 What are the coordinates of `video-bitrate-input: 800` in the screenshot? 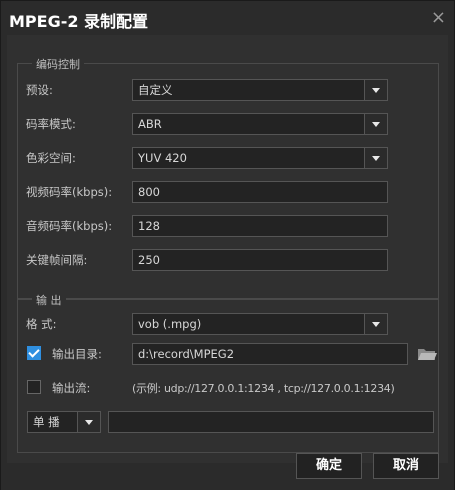 It's located at (260, 192).